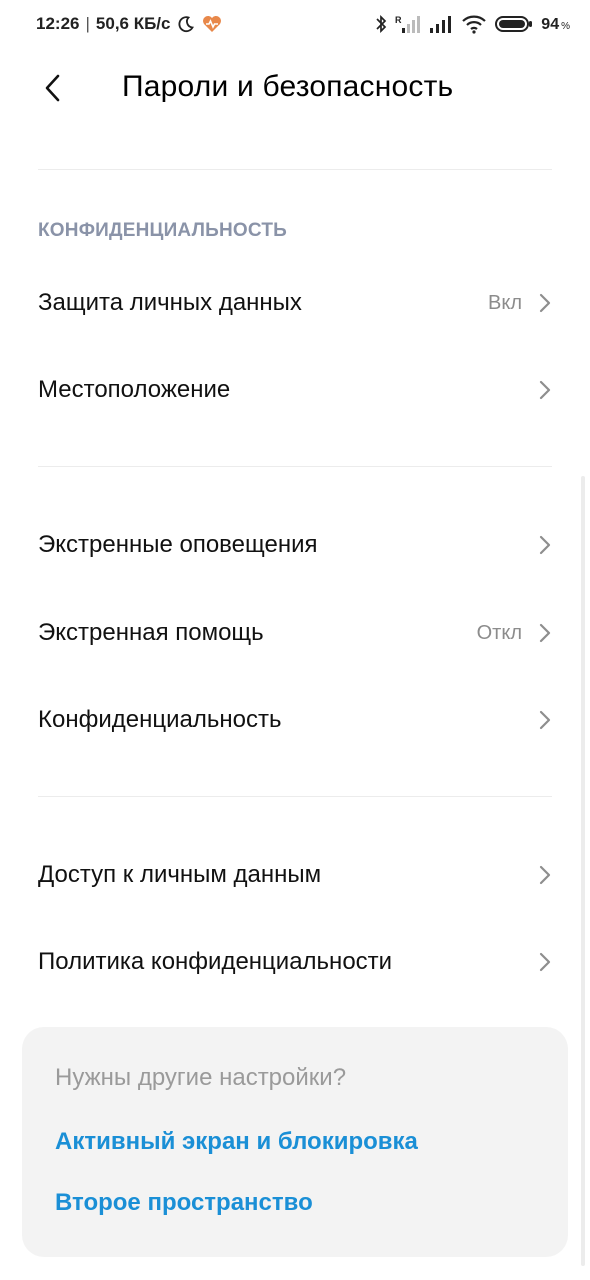  What do you see at coordinates (186, 24) in the screenshot?
I see `moon-icon` at bounding box center [186, 24].